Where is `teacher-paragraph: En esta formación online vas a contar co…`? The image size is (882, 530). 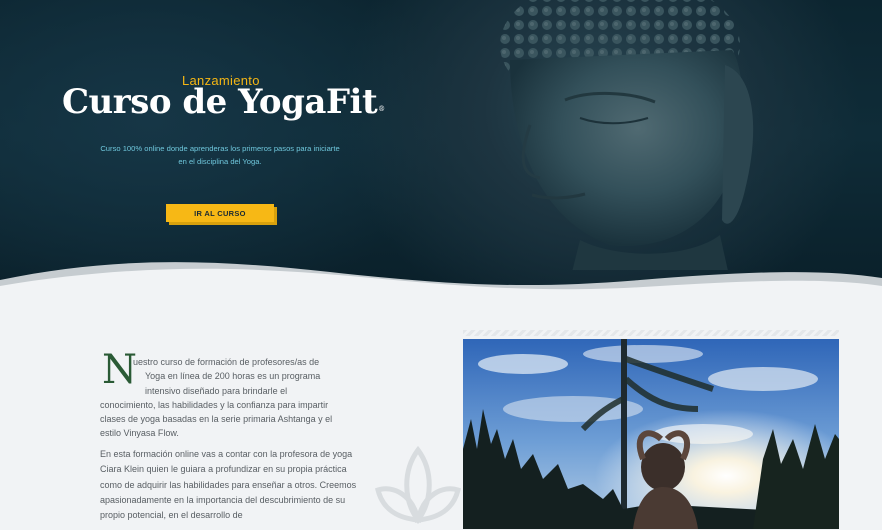 teacher-paragraph: En esta formación online vas a contar co… is located at coordinates (228, 485).